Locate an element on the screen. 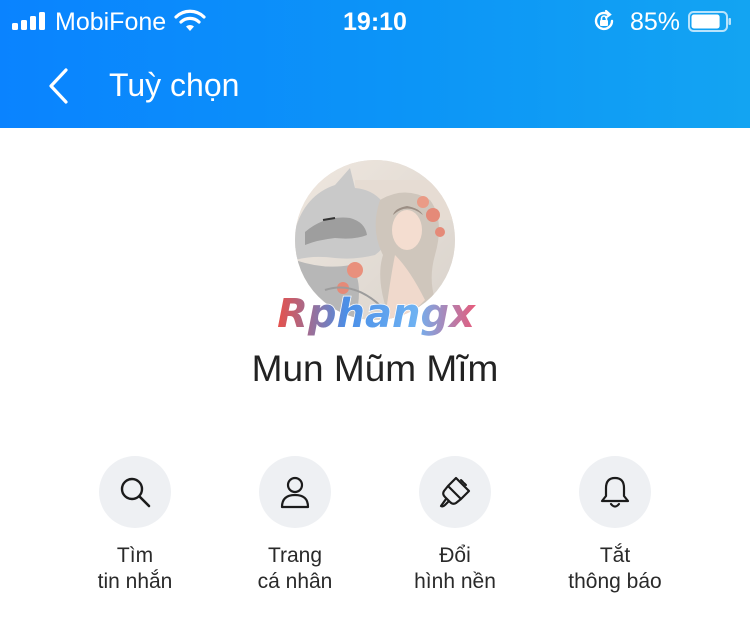  change-wallpaper-icon-circle is located at coordinates (455, 492).